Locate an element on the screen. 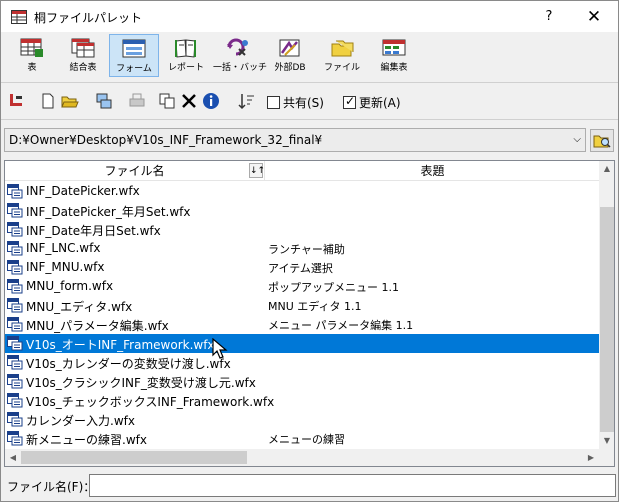 The height and width of the screenshot is (502, 619). shared-checkbox: 共有(S) is located at coordinates (295, 102).